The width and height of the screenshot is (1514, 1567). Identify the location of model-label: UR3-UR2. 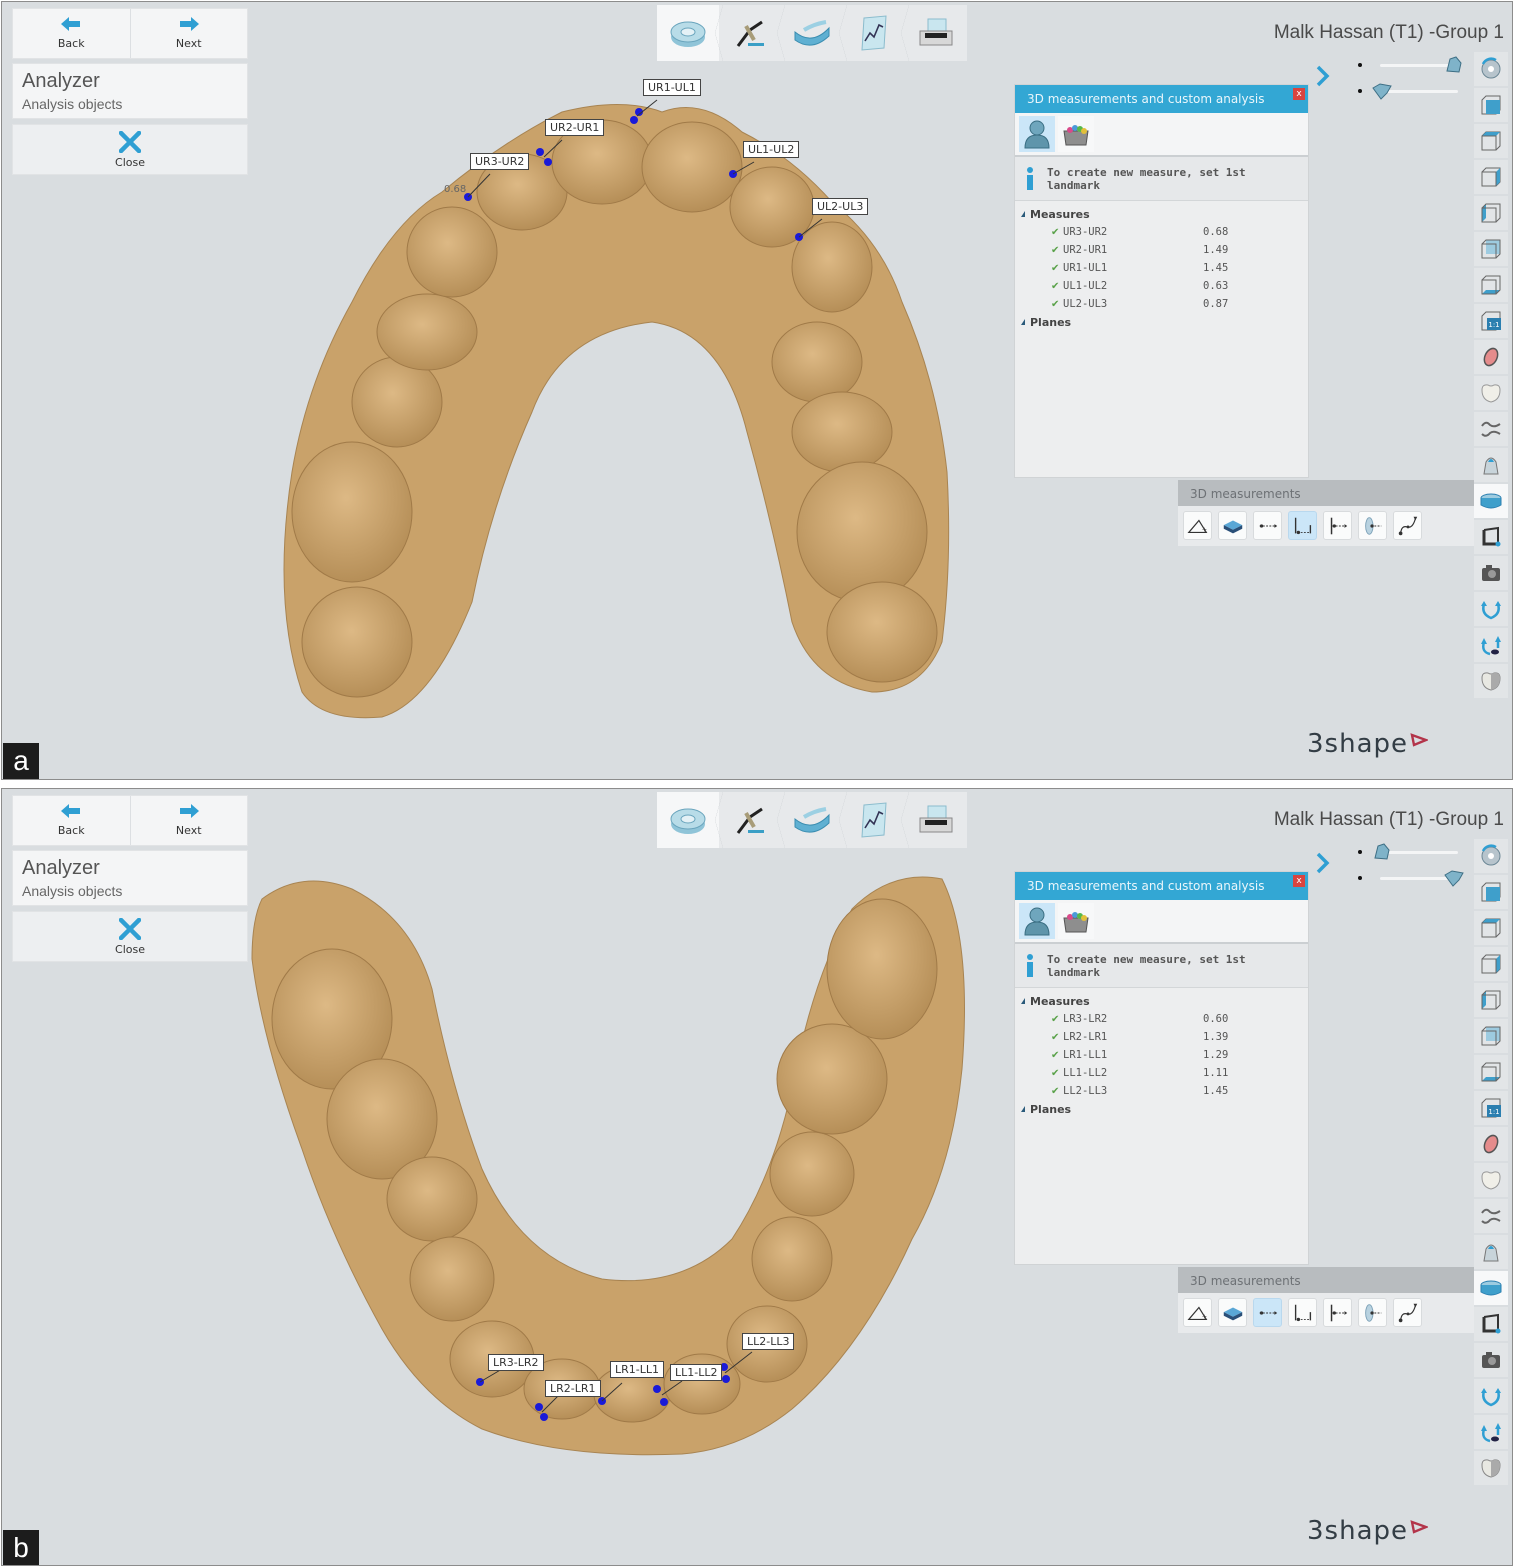
(500, 161).